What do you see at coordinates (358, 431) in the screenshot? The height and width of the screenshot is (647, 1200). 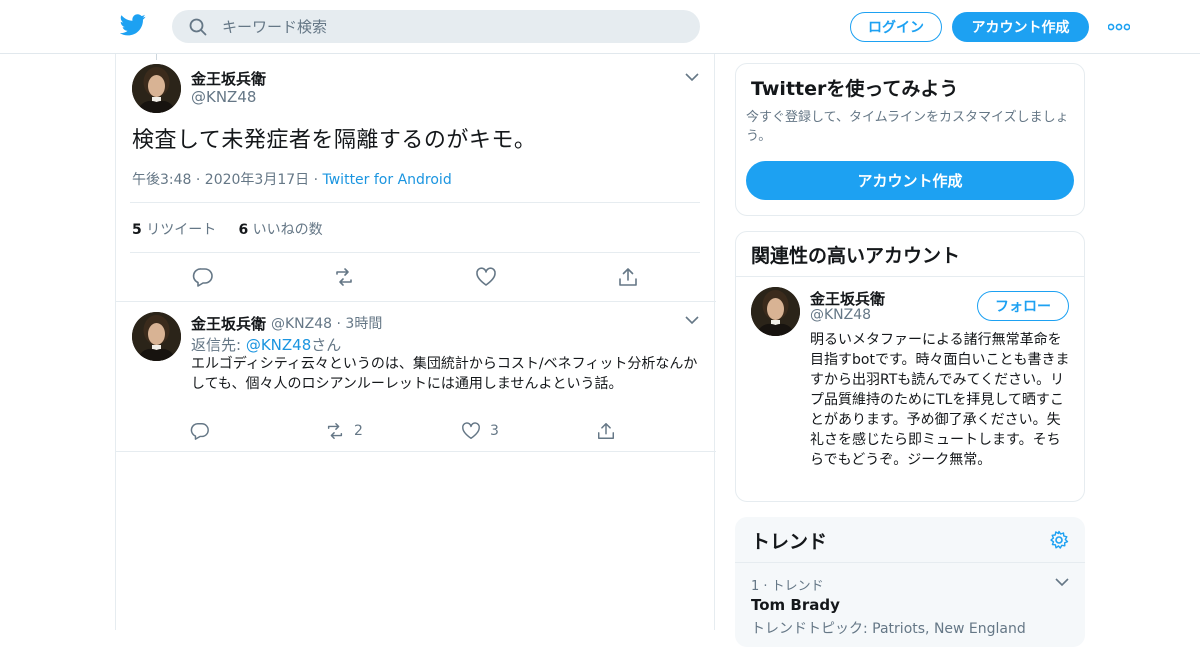 I see `reply-retweet-count: 2` at bounding box center [358, 431].